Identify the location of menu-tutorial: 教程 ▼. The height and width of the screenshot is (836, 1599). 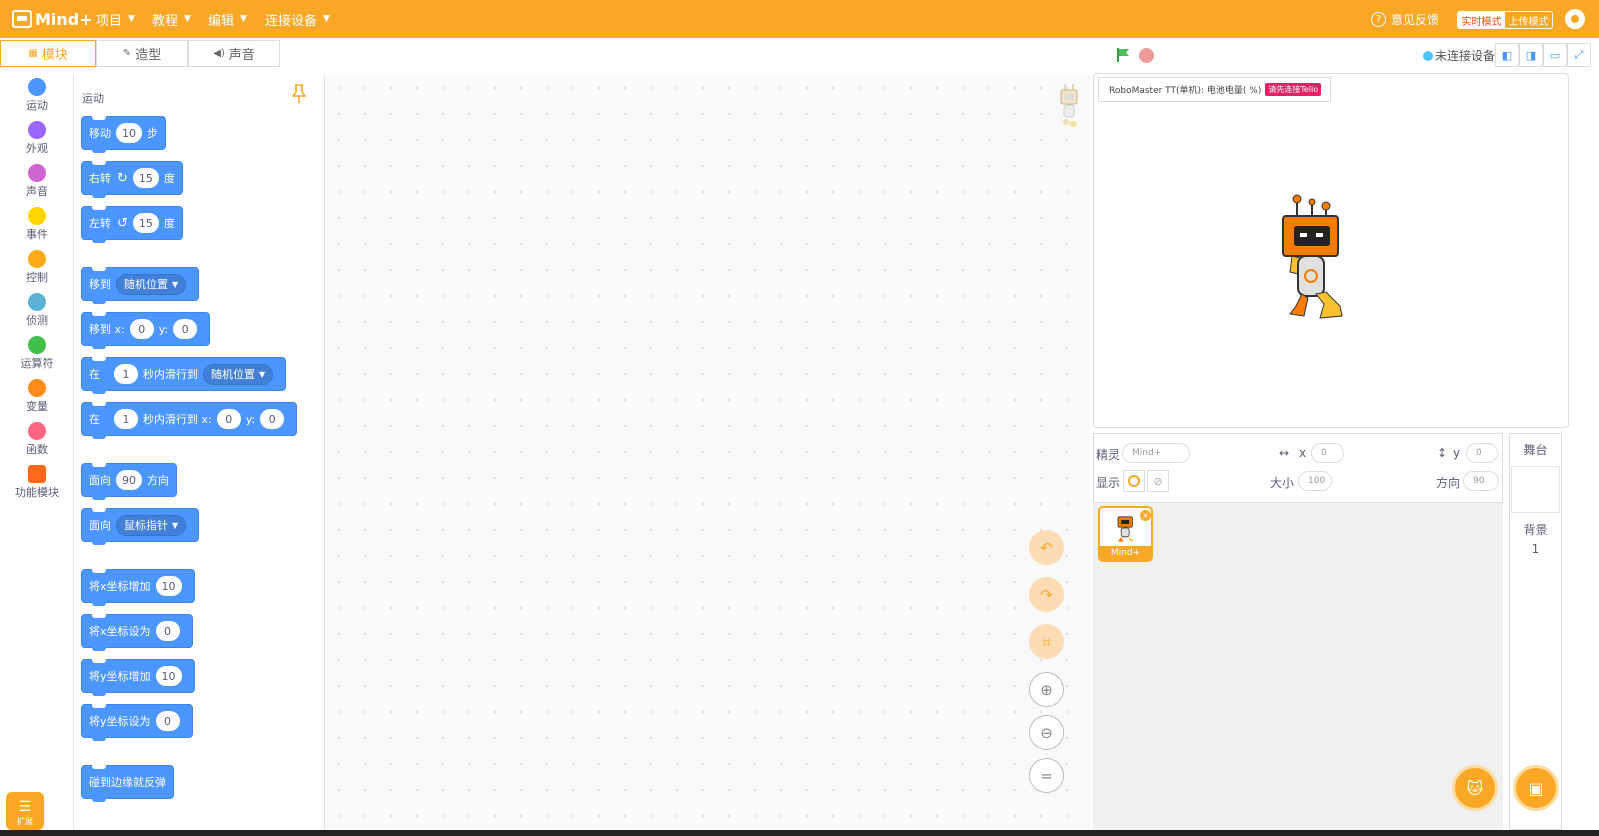
(171, 19).